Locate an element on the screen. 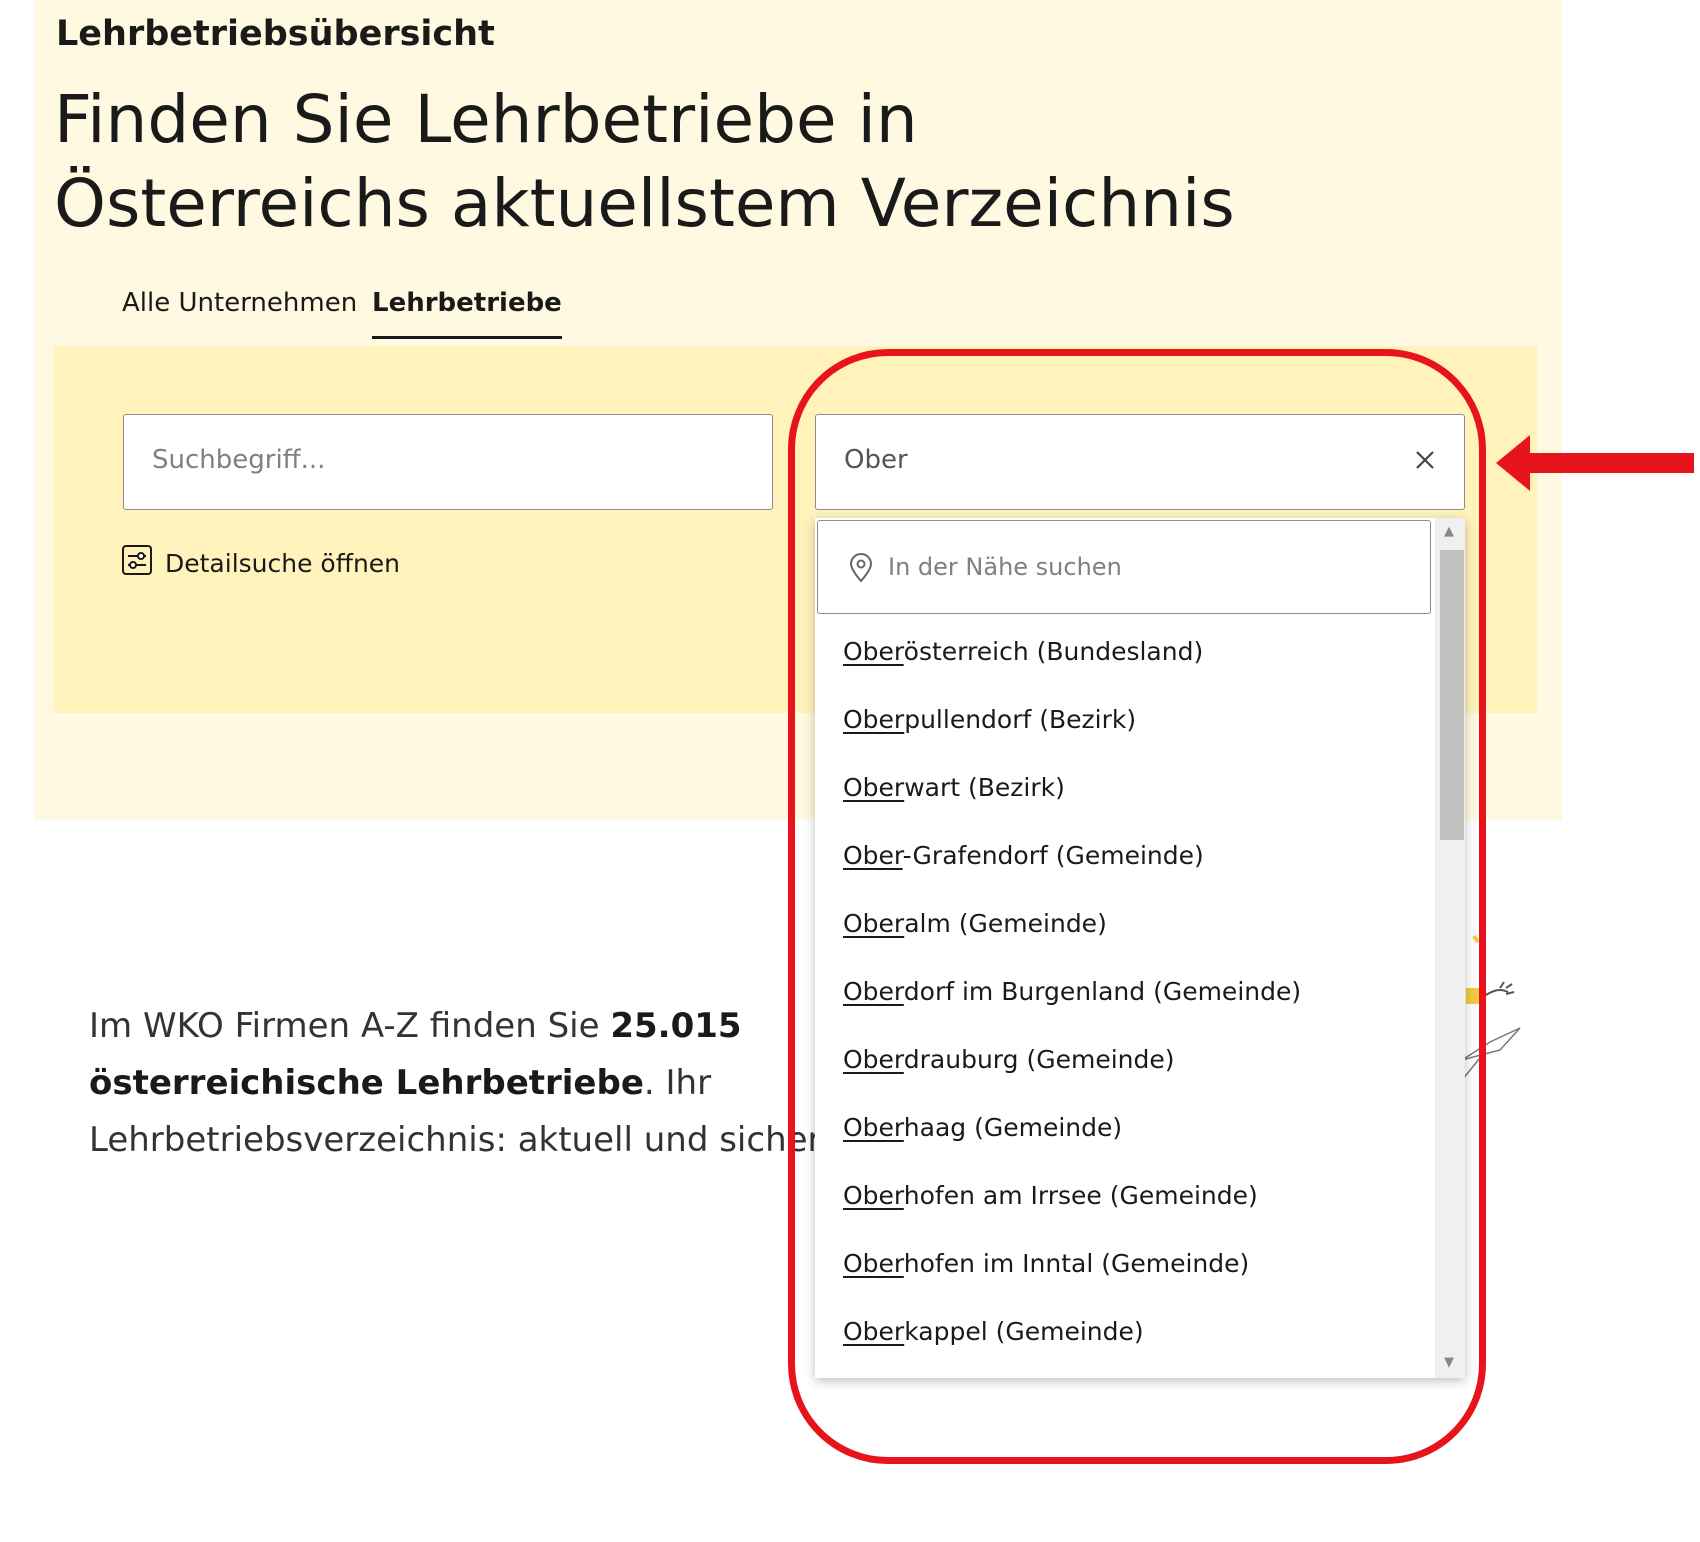 This screenshot has width=1700, height=1542. suggestion-text: alm (Gemeinde) is located at coordinates (1005, 923).